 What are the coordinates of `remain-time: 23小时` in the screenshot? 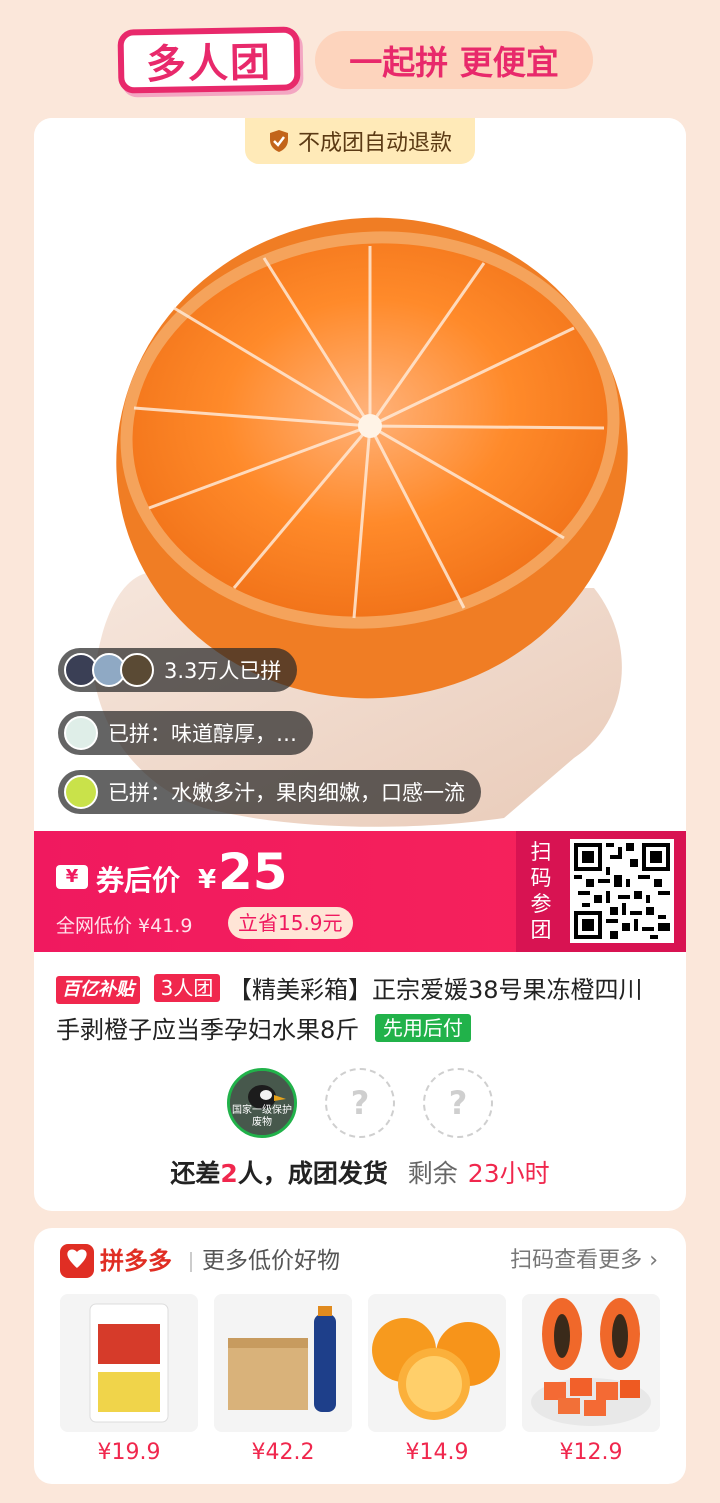 It's located at (508, 1173).